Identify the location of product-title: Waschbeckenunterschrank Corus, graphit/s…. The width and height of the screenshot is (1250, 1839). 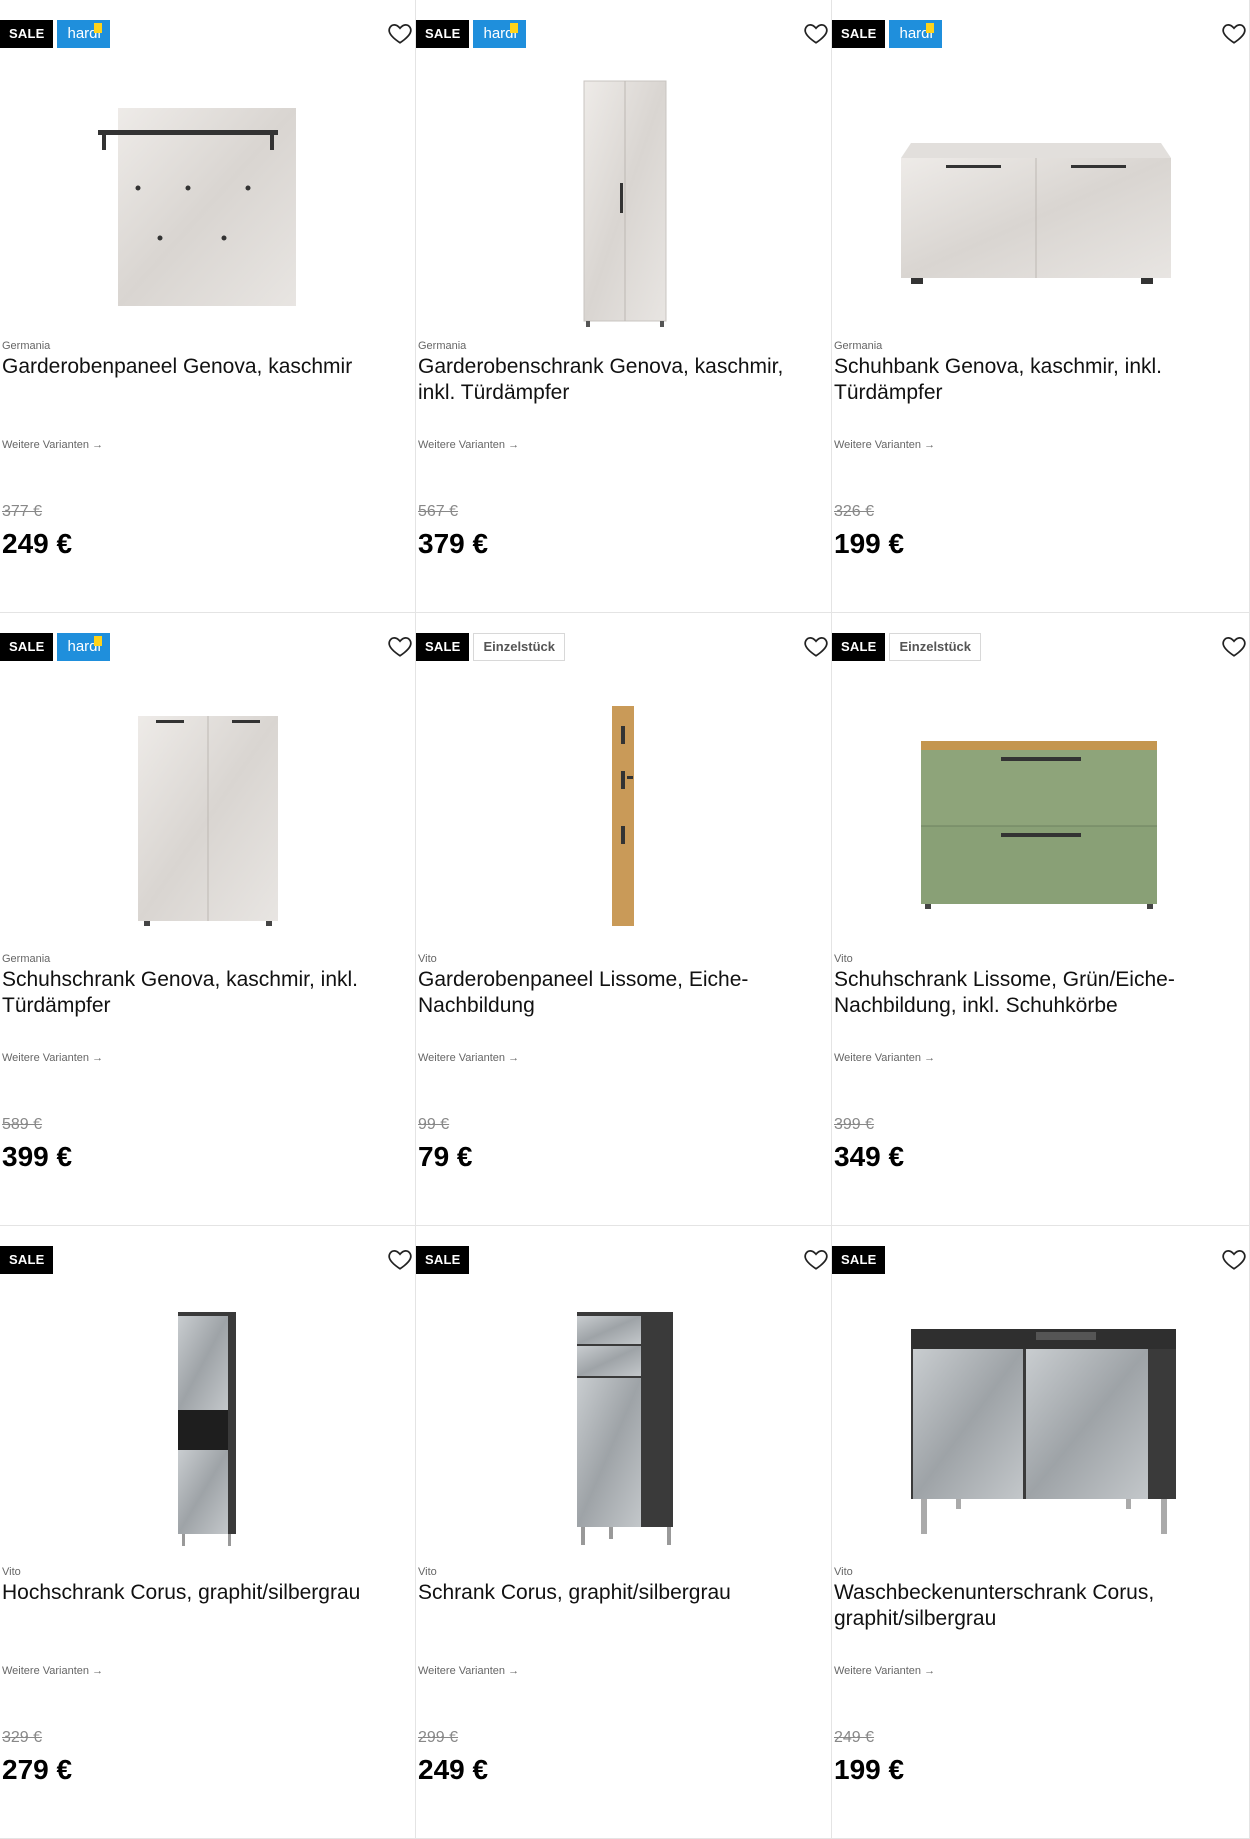
(1037, 1606).